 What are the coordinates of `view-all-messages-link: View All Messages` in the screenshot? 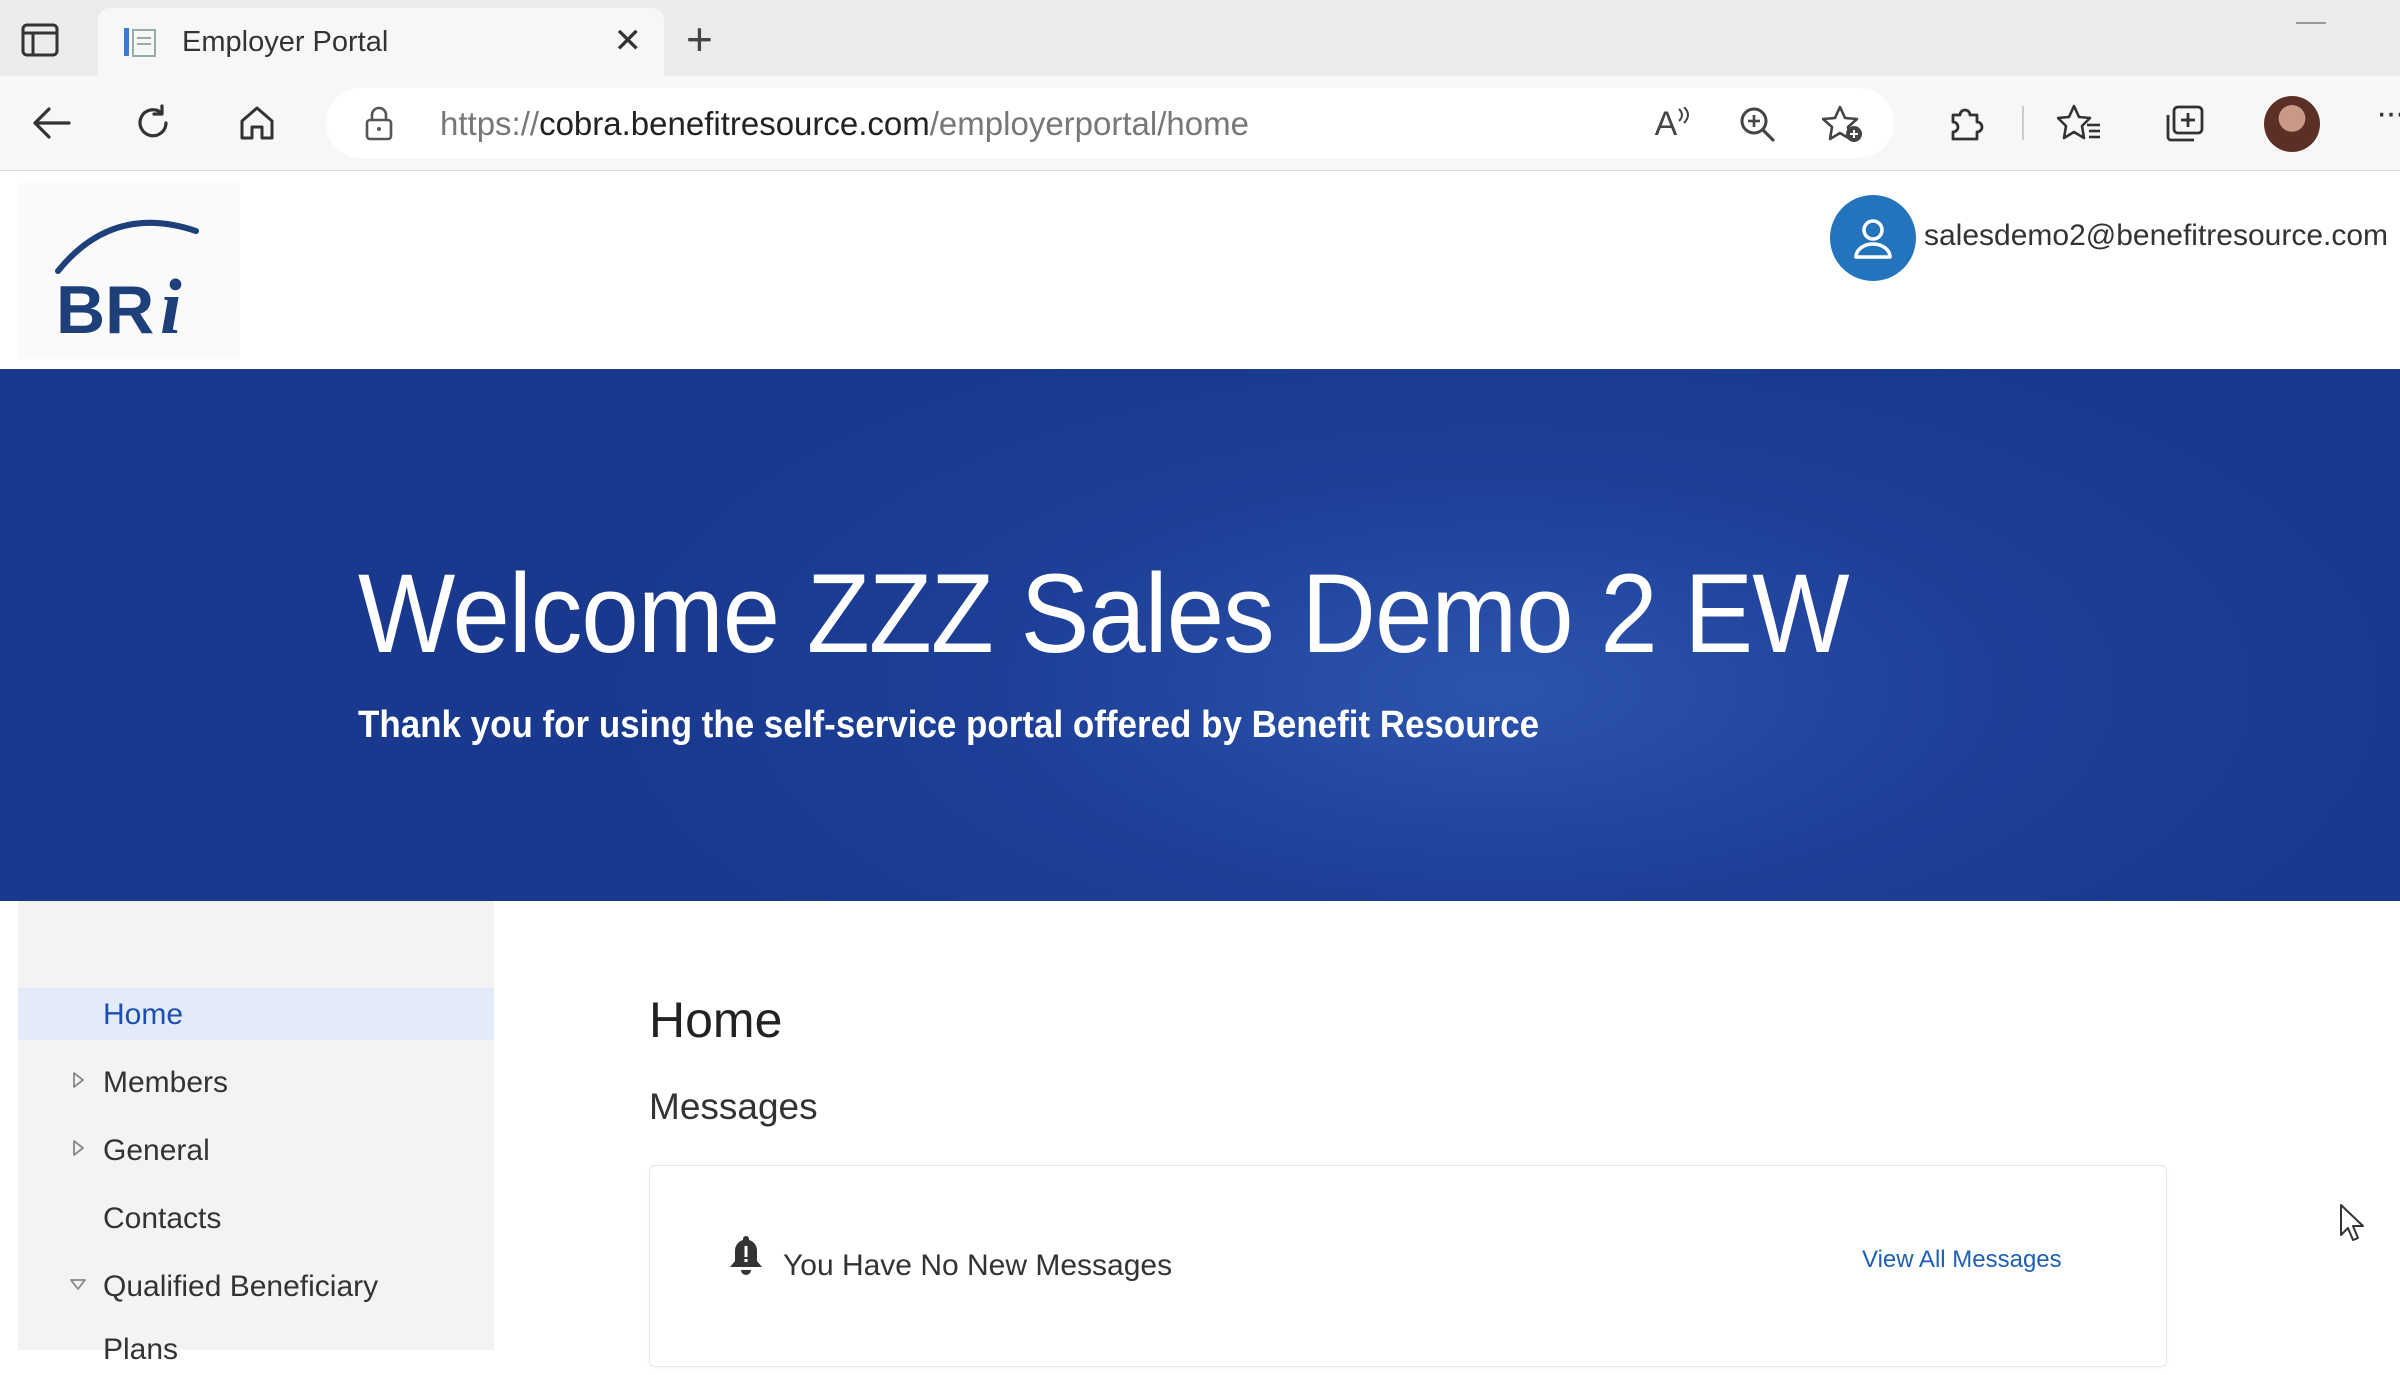 It's located at (1962, 1260).